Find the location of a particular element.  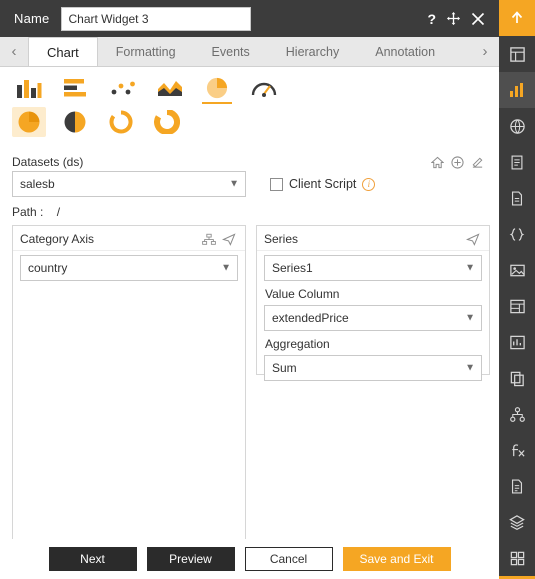

series-title: Series is located at coordinates (281, 239).